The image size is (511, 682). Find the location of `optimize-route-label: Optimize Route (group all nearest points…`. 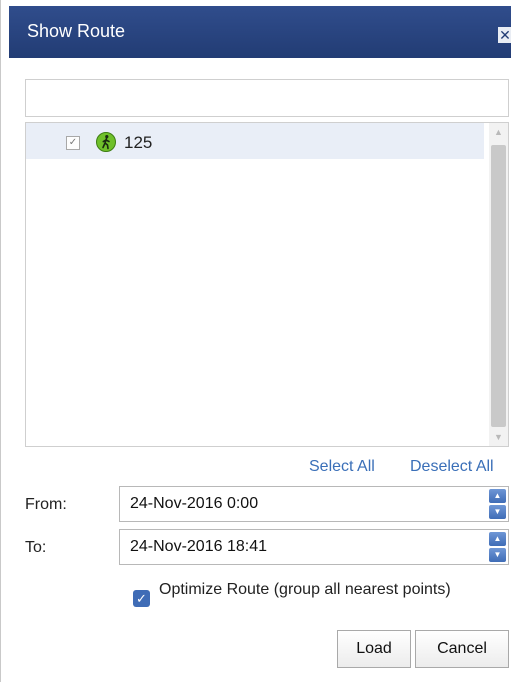

optimize-route-label: Optimize Route (group all nearest points… is located at coordinates (305, 589).